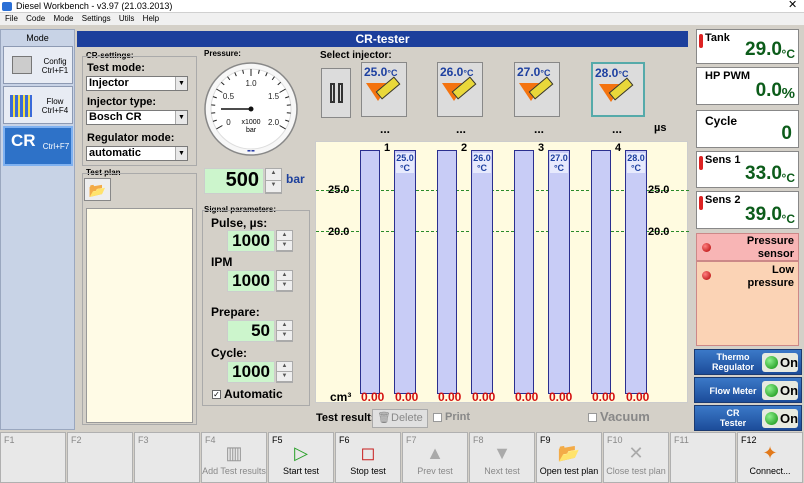 This screenshot has height=483, width=804. Describe the element at coordinates (636, 272) in the screenshot. I see `tube-4b: 28.0 °C` at that location.